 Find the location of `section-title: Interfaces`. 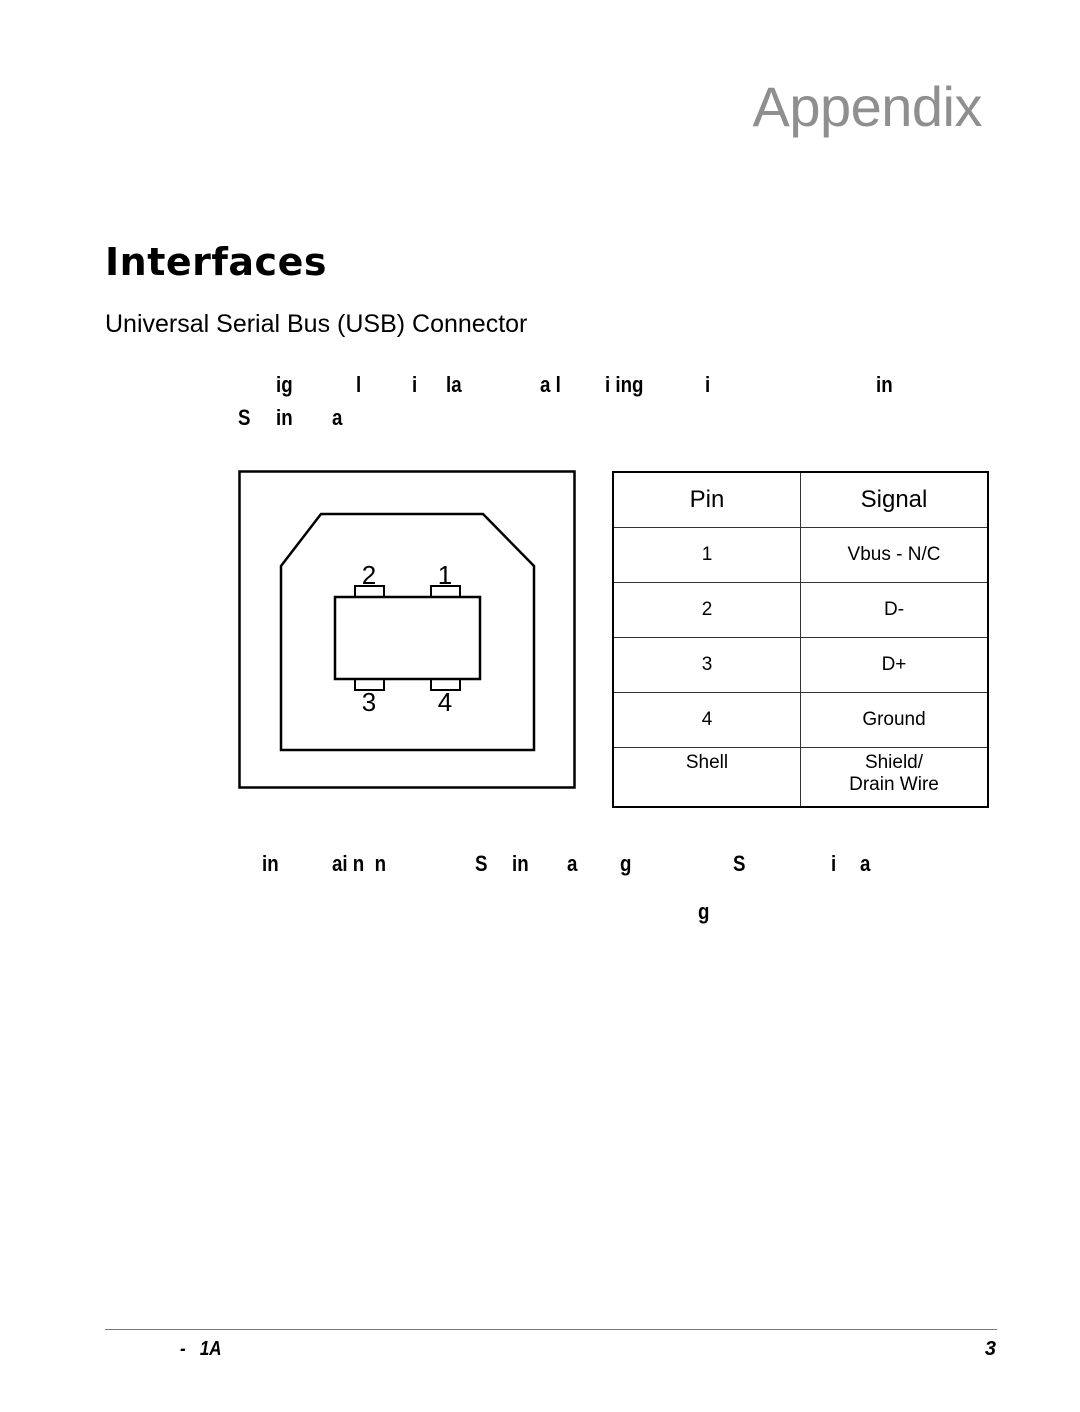

section-title: Interfaces is located at coordinates (216, 262).